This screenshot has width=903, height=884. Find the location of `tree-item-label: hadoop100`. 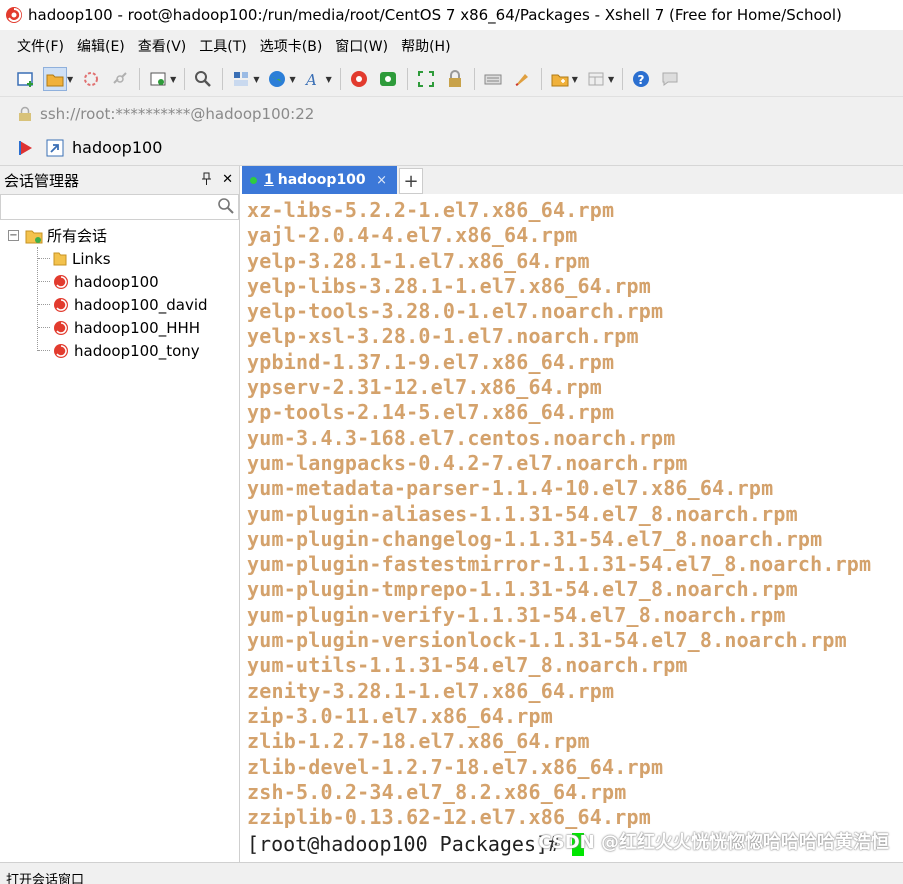

tree-item-label: hadoop100 is located at coordinates (116, 281).